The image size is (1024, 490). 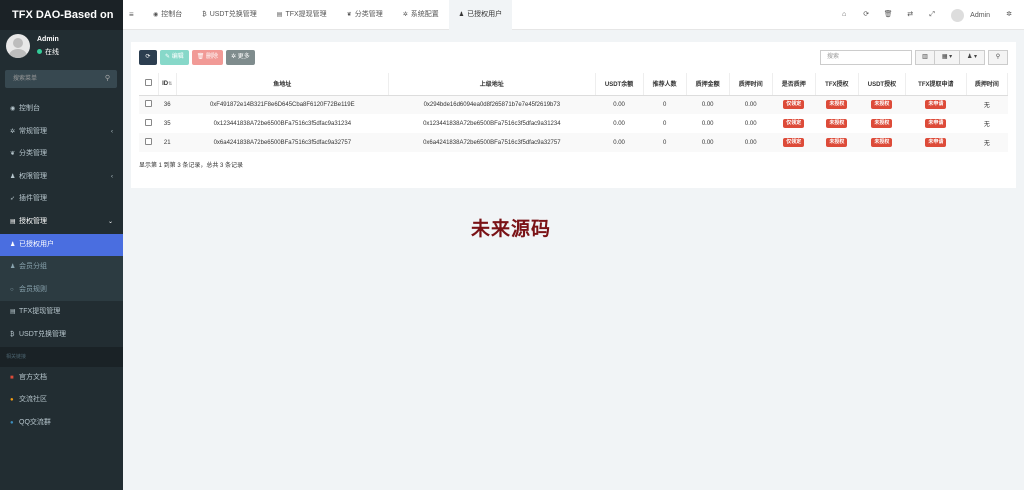 I want to click on sidebar-link-1: ● 交流社区, so click(x=61, y=400).